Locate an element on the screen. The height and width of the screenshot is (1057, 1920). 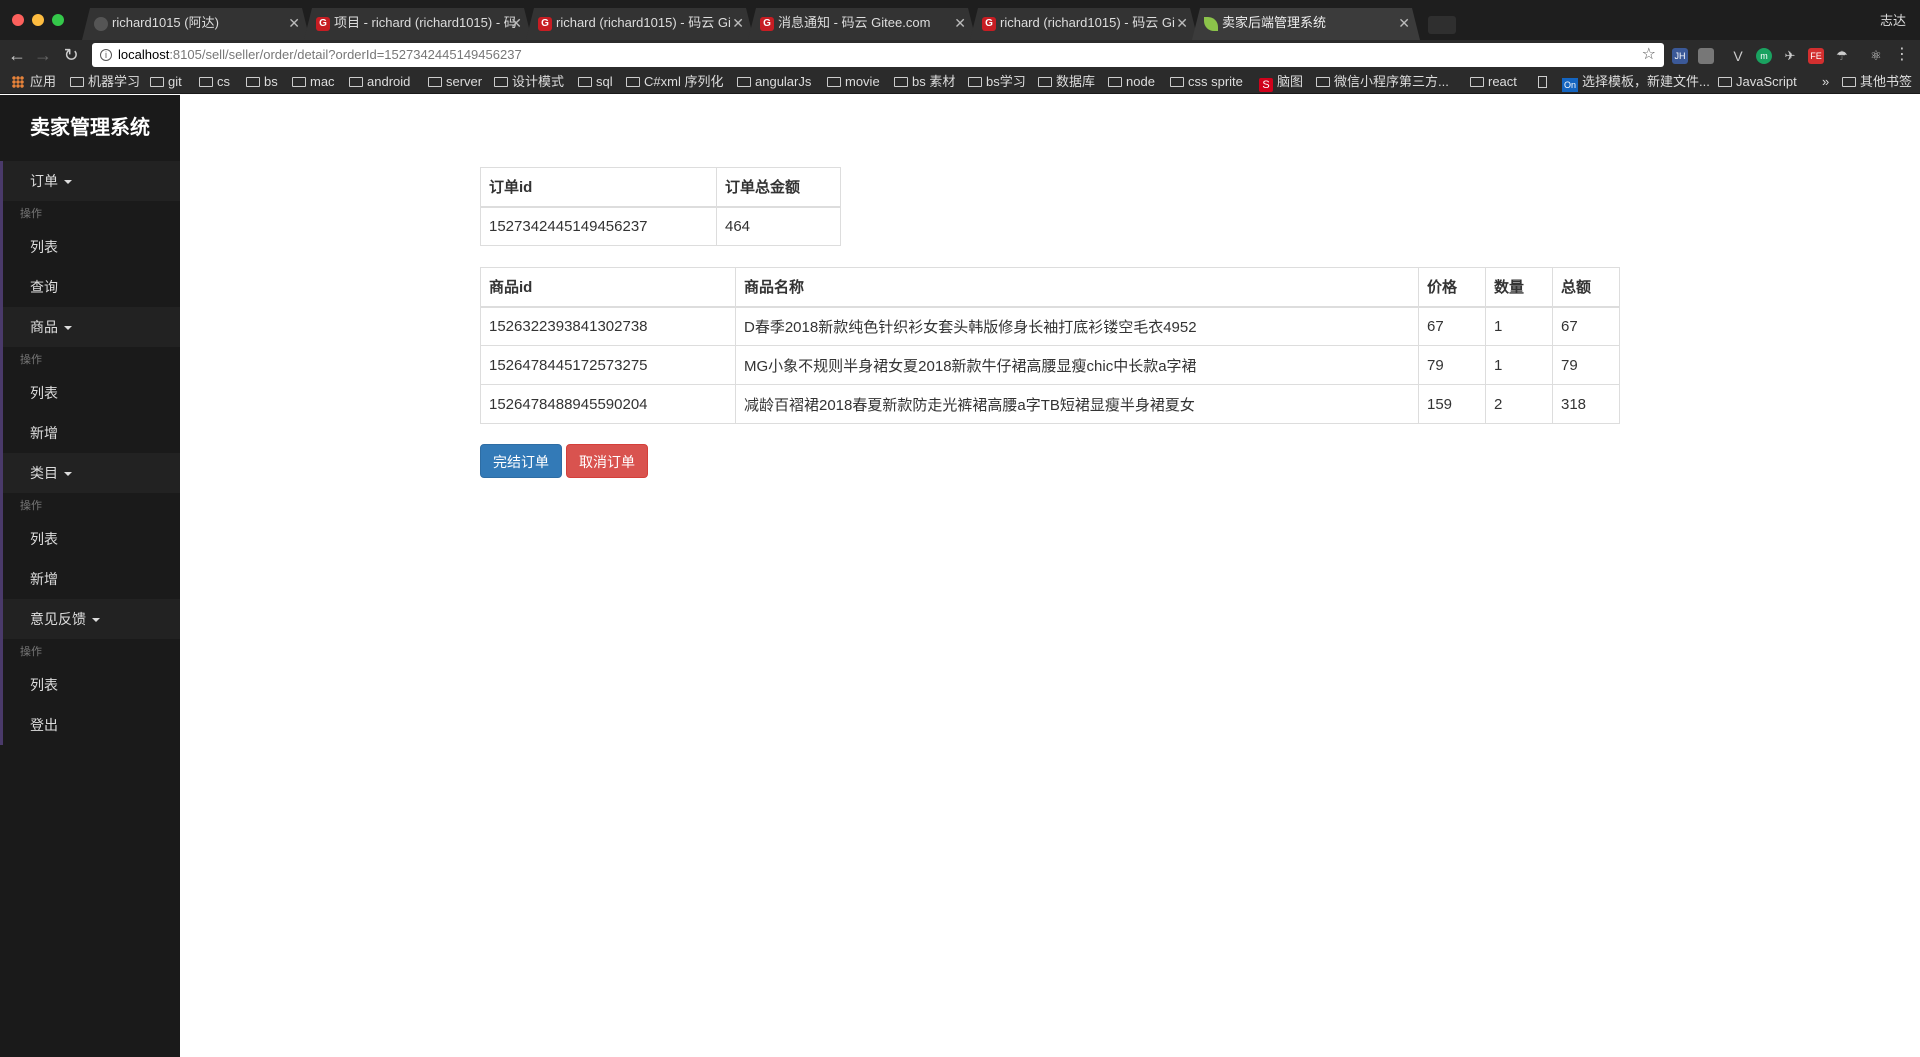
product-name-cell: D春季2018新款纯色针织衫女套头韩版修身长袖打底衫镂空毛衣4952 is located at coordinates (1077, 326).